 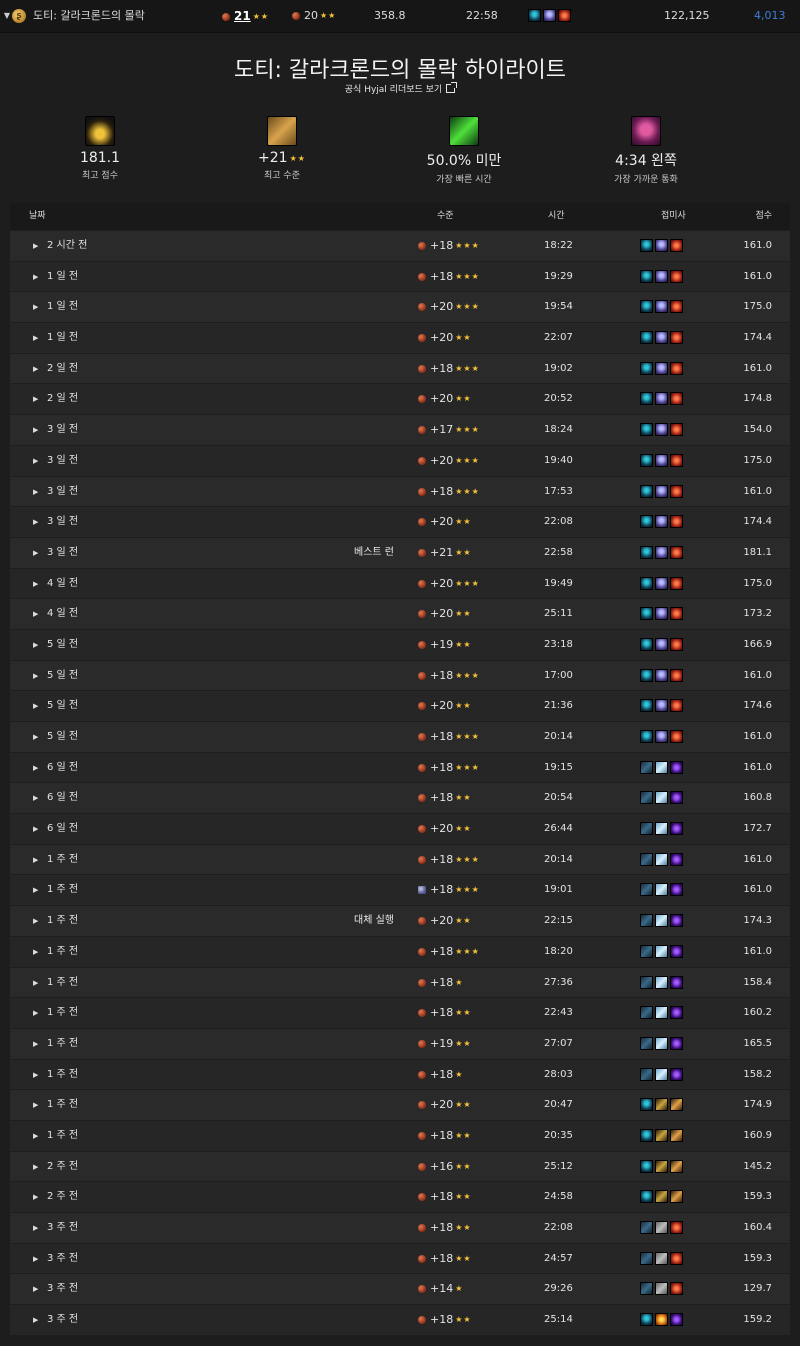 What do you see at coordinates (400, 1196) in the screenshot?
I see `table-row: ▶ 2 주 전 +18 ★★ 24:58 159.3` at bounding box center [400, 1196].